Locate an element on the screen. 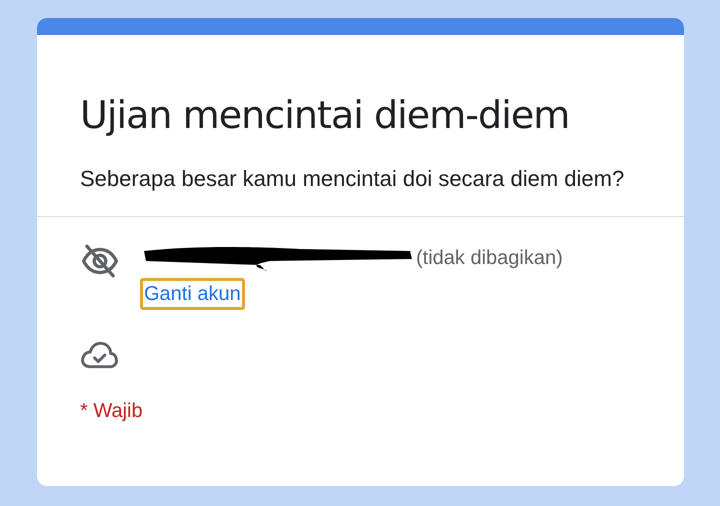 This screenshot has width=720, height=506. switch-account-link: Ganti akun is located at coordinates (192, 294).